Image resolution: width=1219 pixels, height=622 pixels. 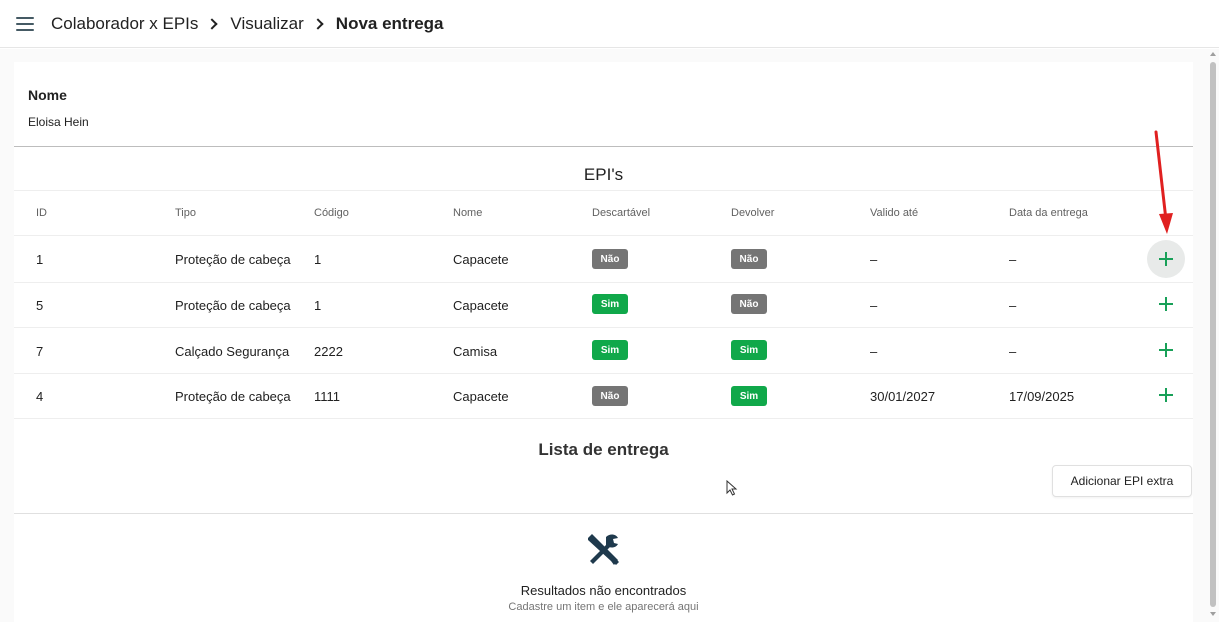 What do you see at coordinates (124, 24) in the screenshot?
I see `breadcrumb-item-colaborador-epis: Colaborador x EPIs` at bounding box center [124, 24].